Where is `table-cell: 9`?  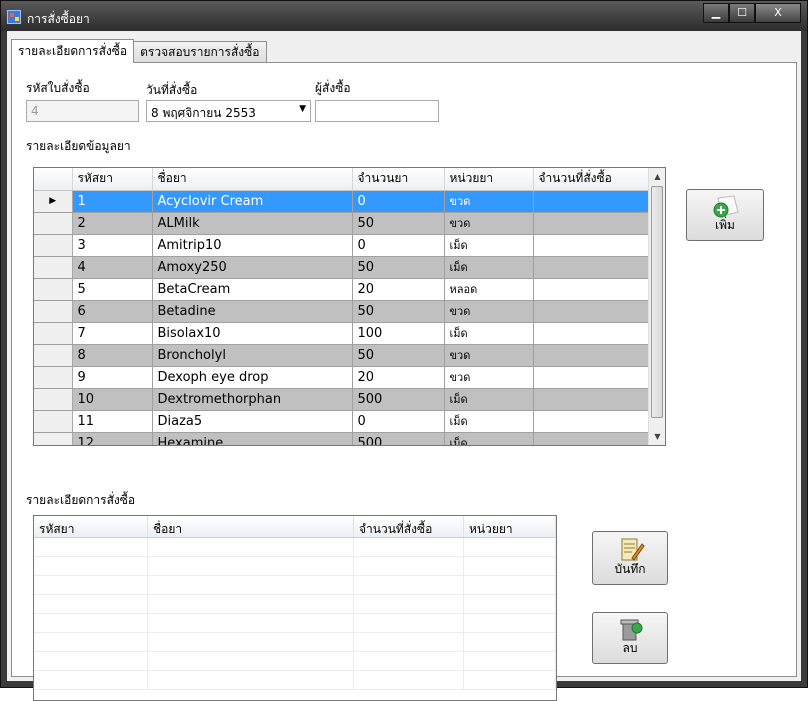
table-cell: 9 is located at coordinates (112, 377).